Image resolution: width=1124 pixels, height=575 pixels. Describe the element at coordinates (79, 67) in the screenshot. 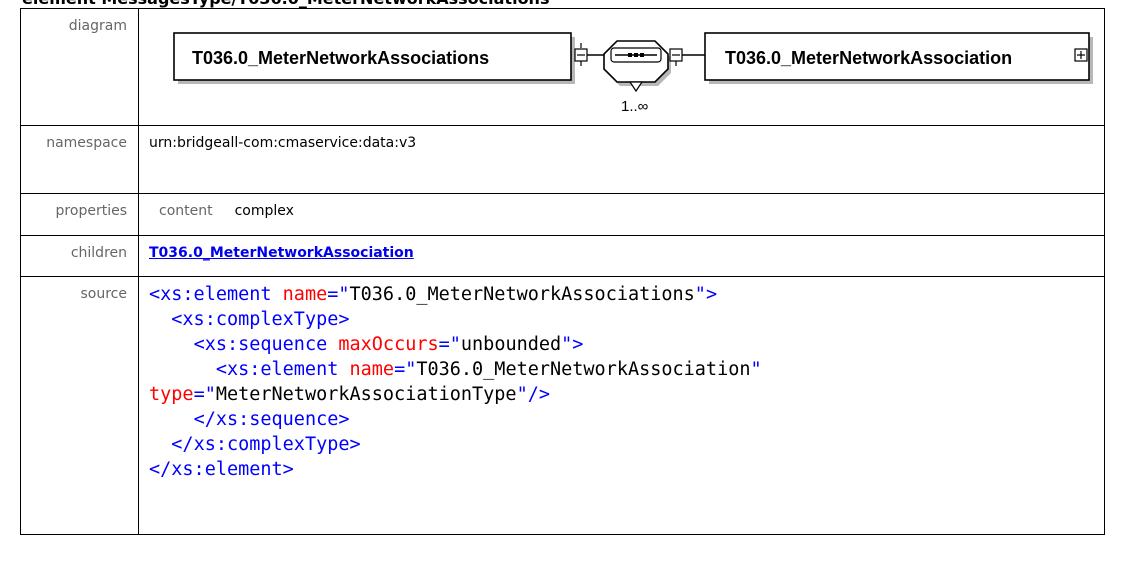

I see `diagram-label: diagram` at that location.